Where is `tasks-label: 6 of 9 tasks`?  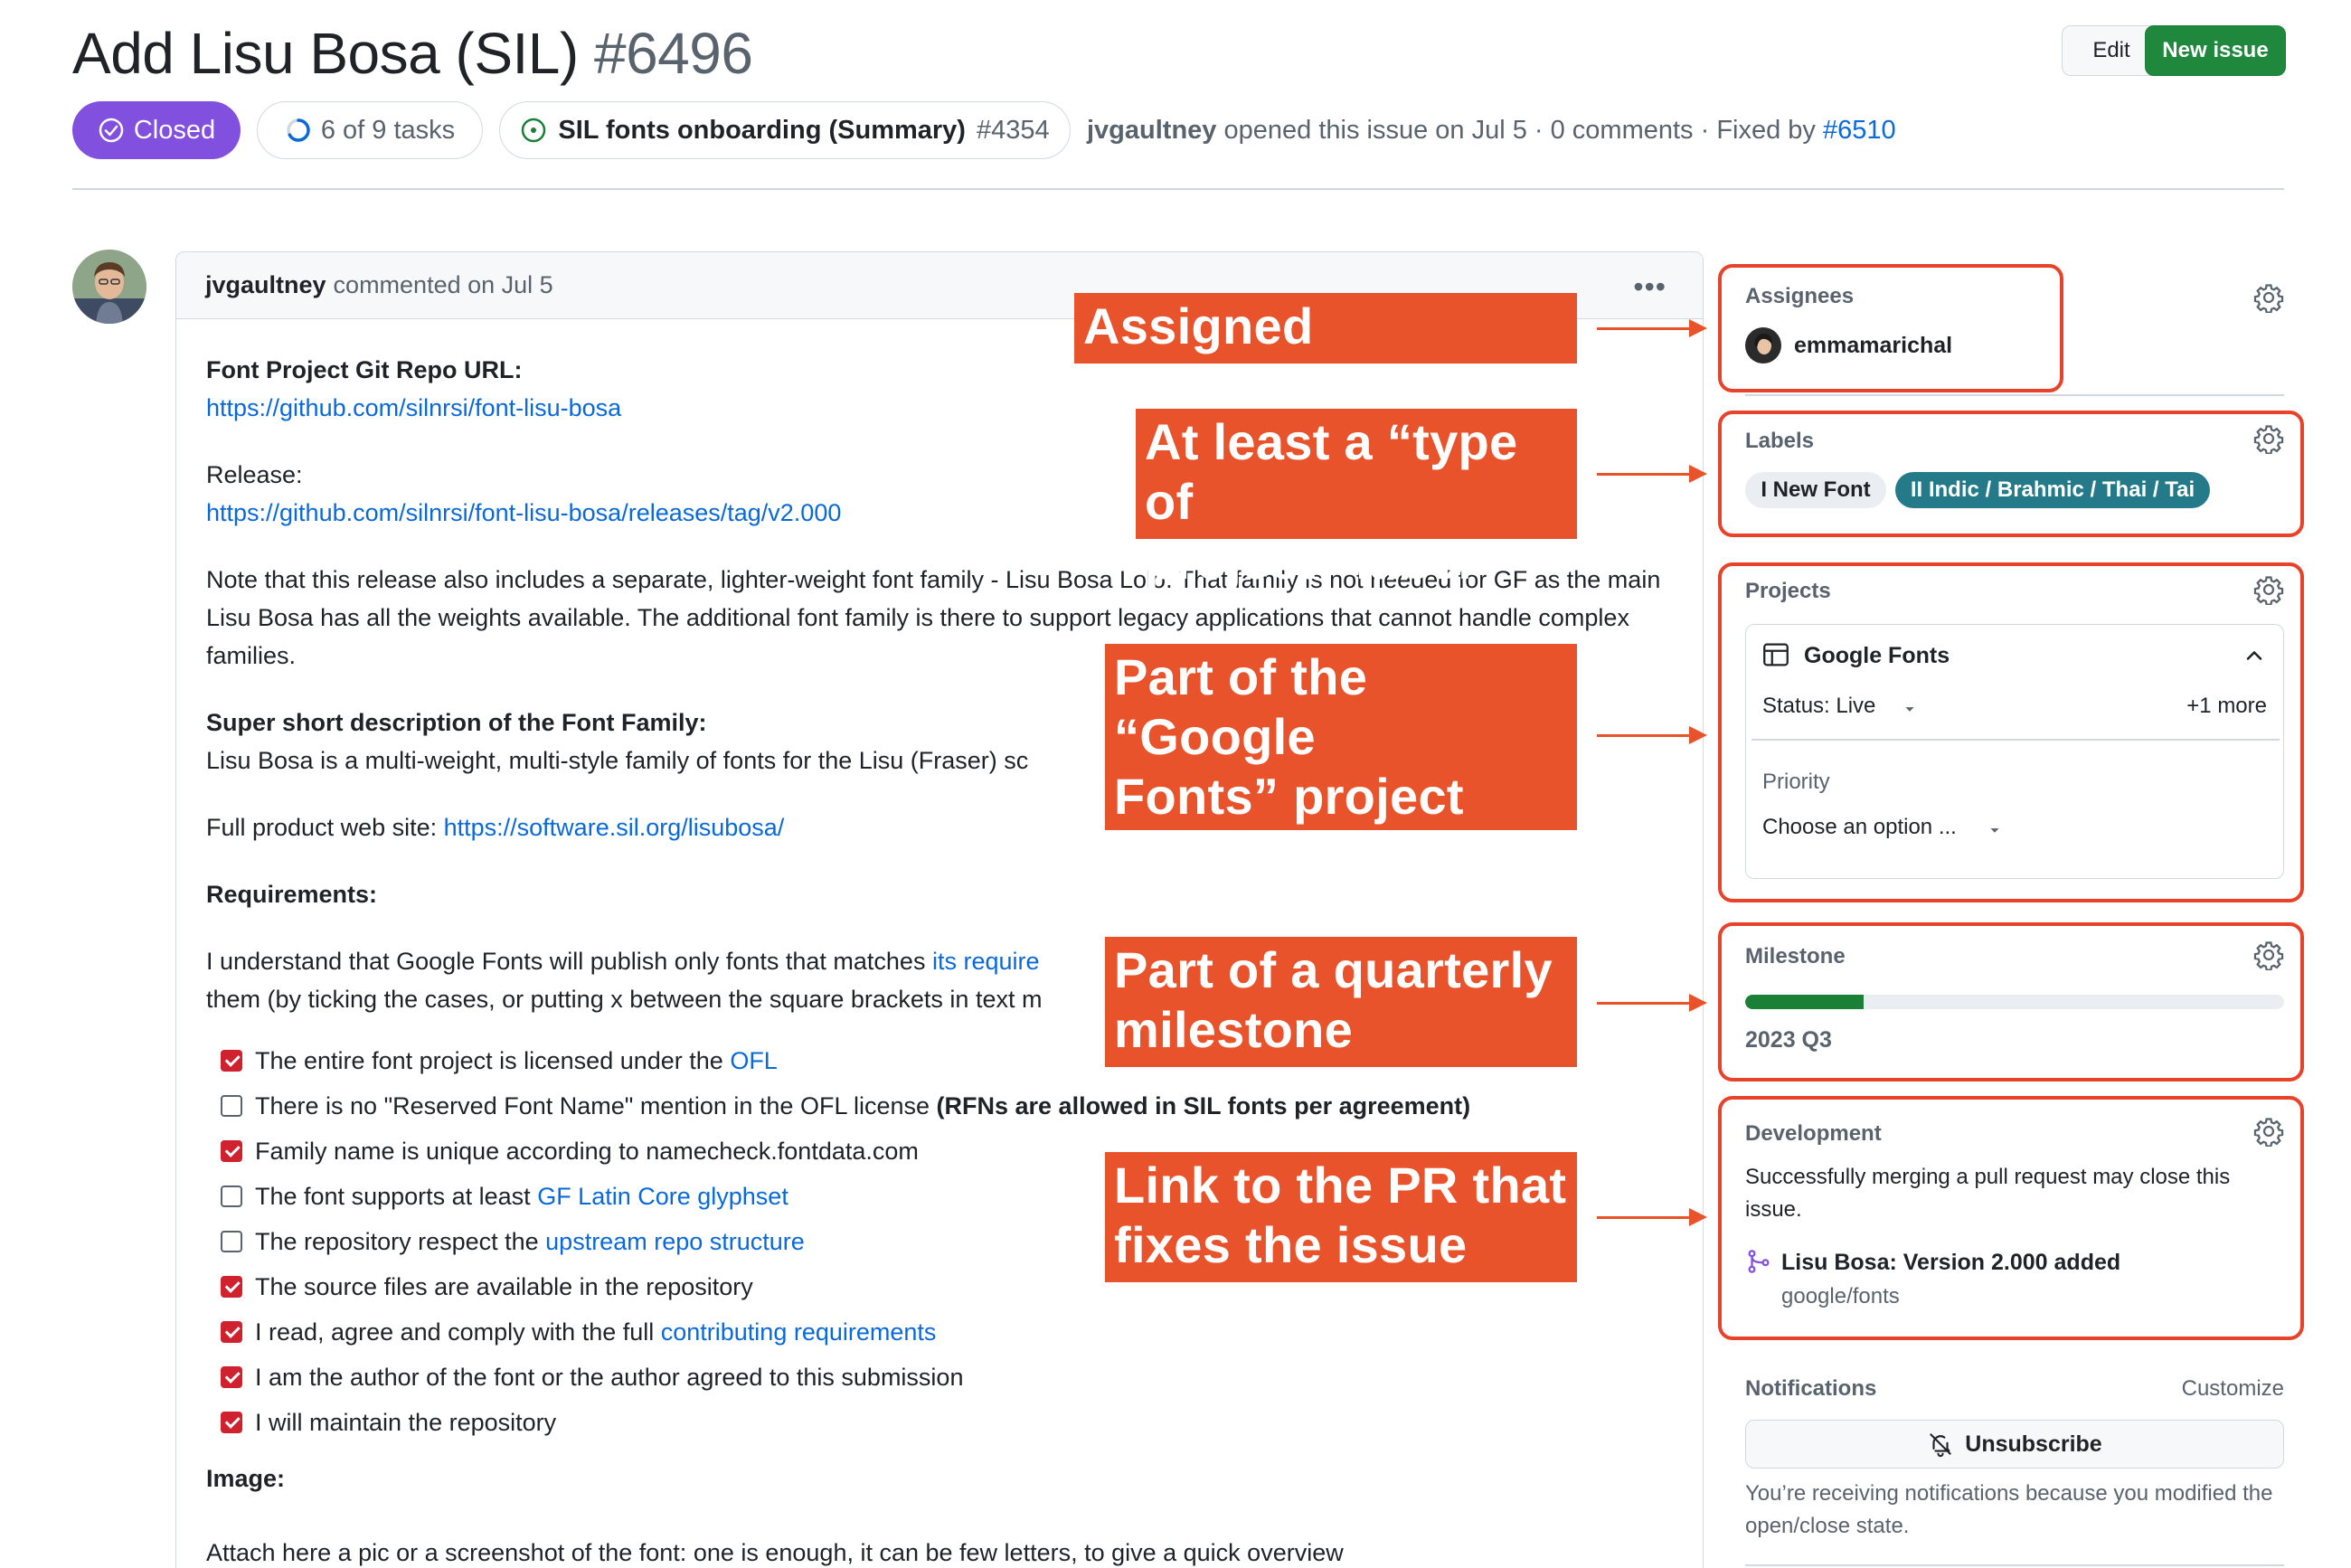 tasks-label: 6 of 9 tasks is located at coordinates (388, 130).